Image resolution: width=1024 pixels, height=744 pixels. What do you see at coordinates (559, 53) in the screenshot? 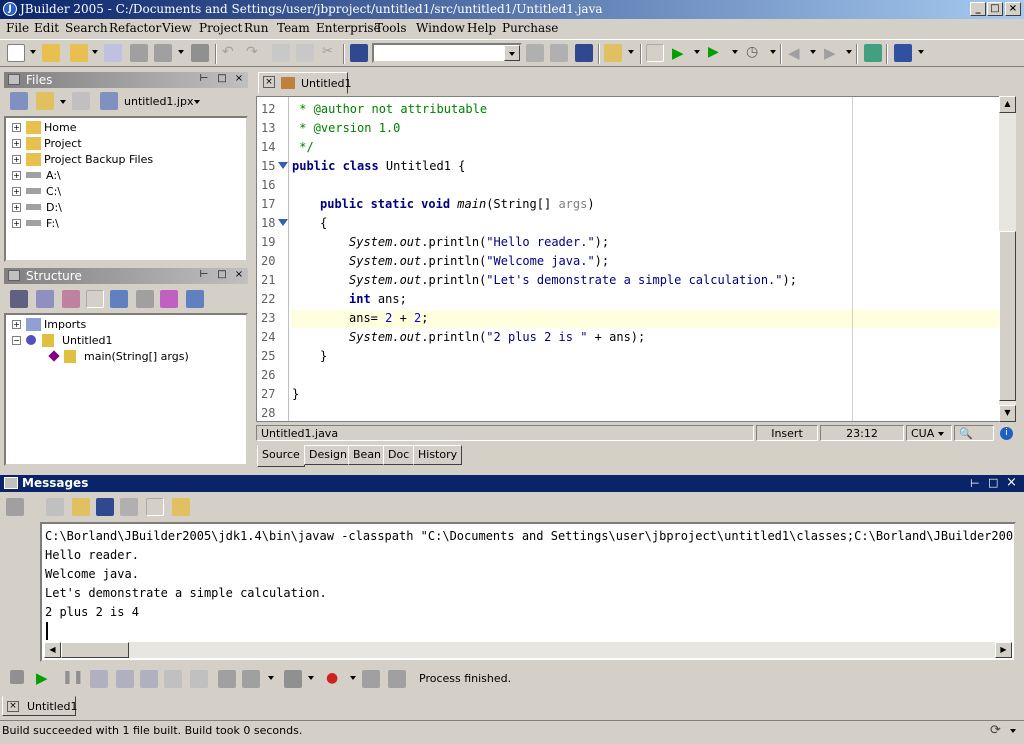
I see `replace-icon` at bounding box center [559, 53].